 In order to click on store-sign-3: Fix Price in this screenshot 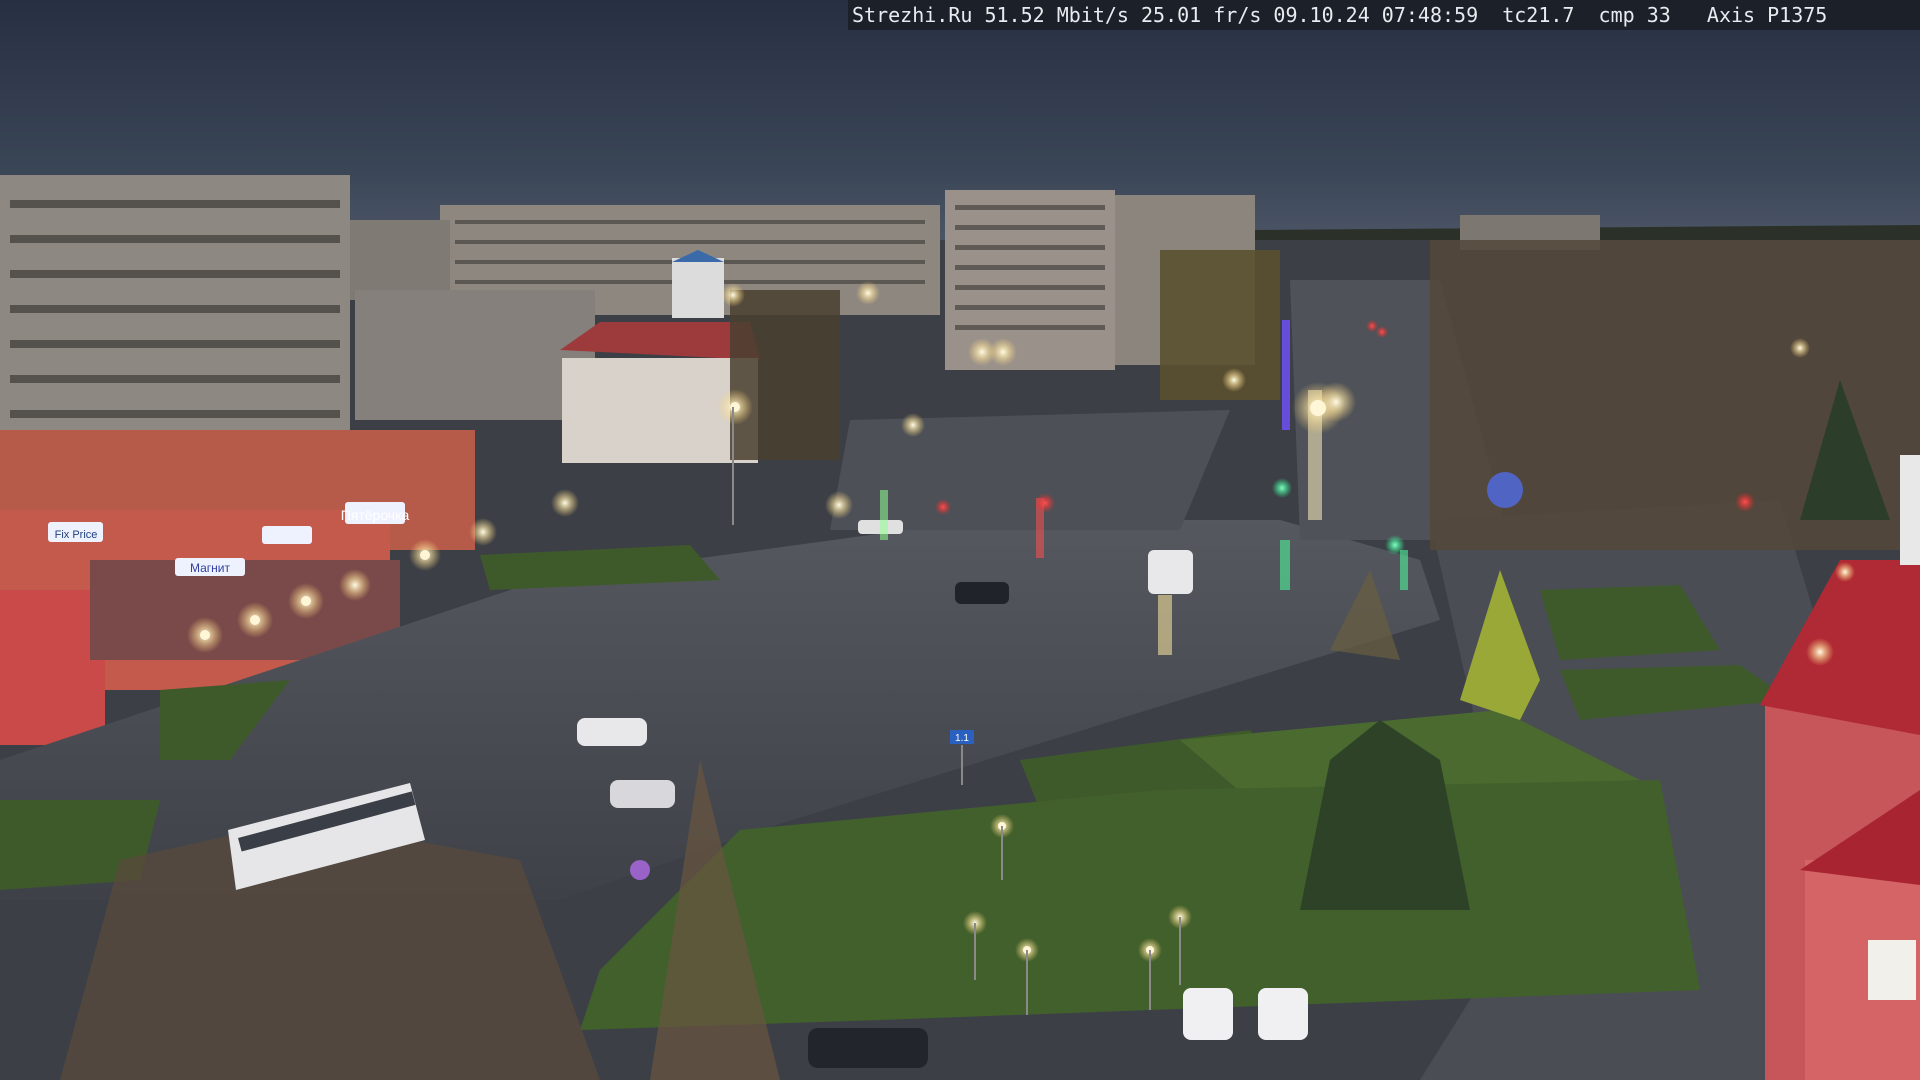, I will do `click(76, 535)`.